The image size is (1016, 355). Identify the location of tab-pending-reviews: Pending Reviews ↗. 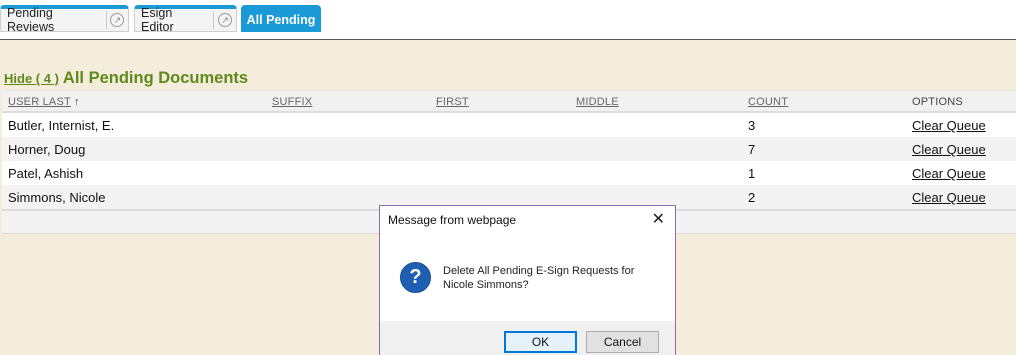
(64, 19).